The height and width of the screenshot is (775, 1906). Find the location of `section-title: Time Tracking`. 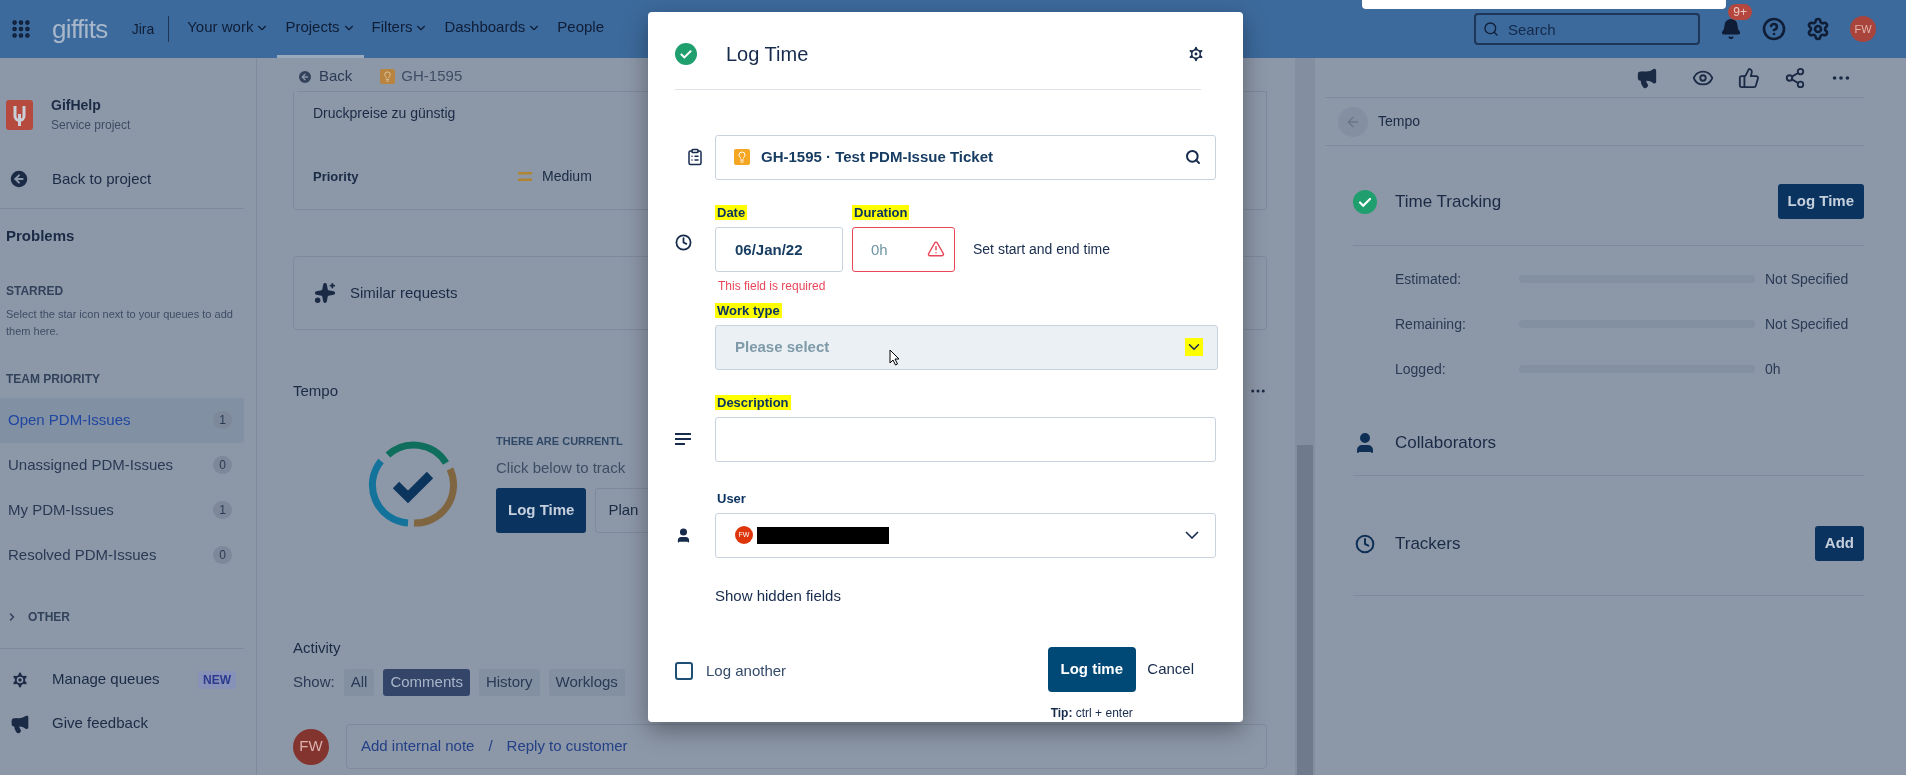

section-title: Time Tracking is located at coordinates (1448, 201).